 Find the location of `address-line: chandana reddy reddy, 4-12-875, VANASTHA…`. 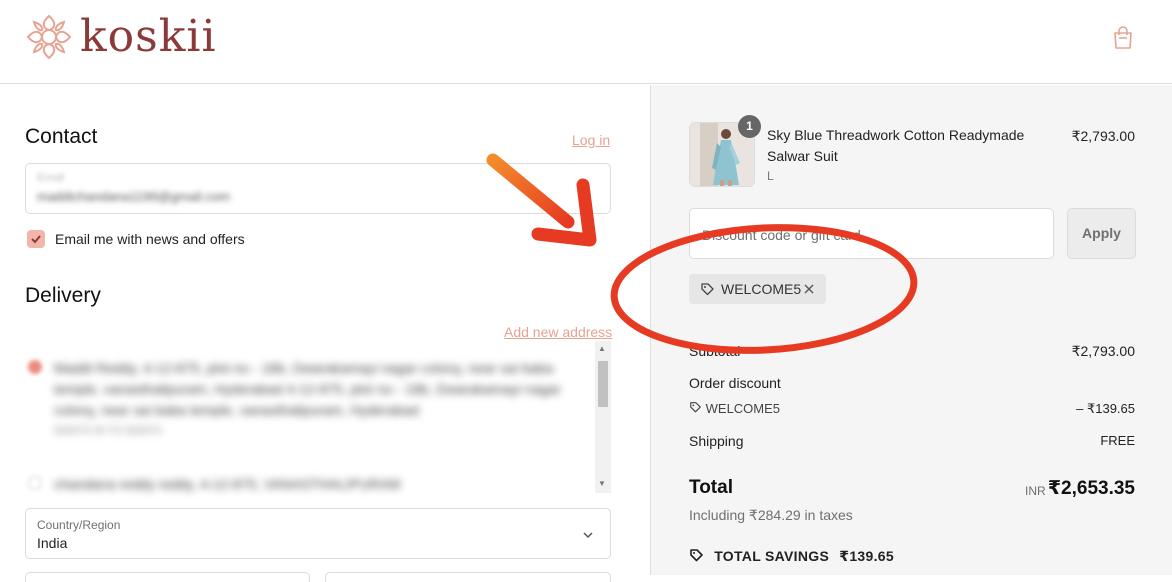

address-line: chandana reddy reddy, 4-12-875, VANASTHA… is located at coordinates (227, 484).